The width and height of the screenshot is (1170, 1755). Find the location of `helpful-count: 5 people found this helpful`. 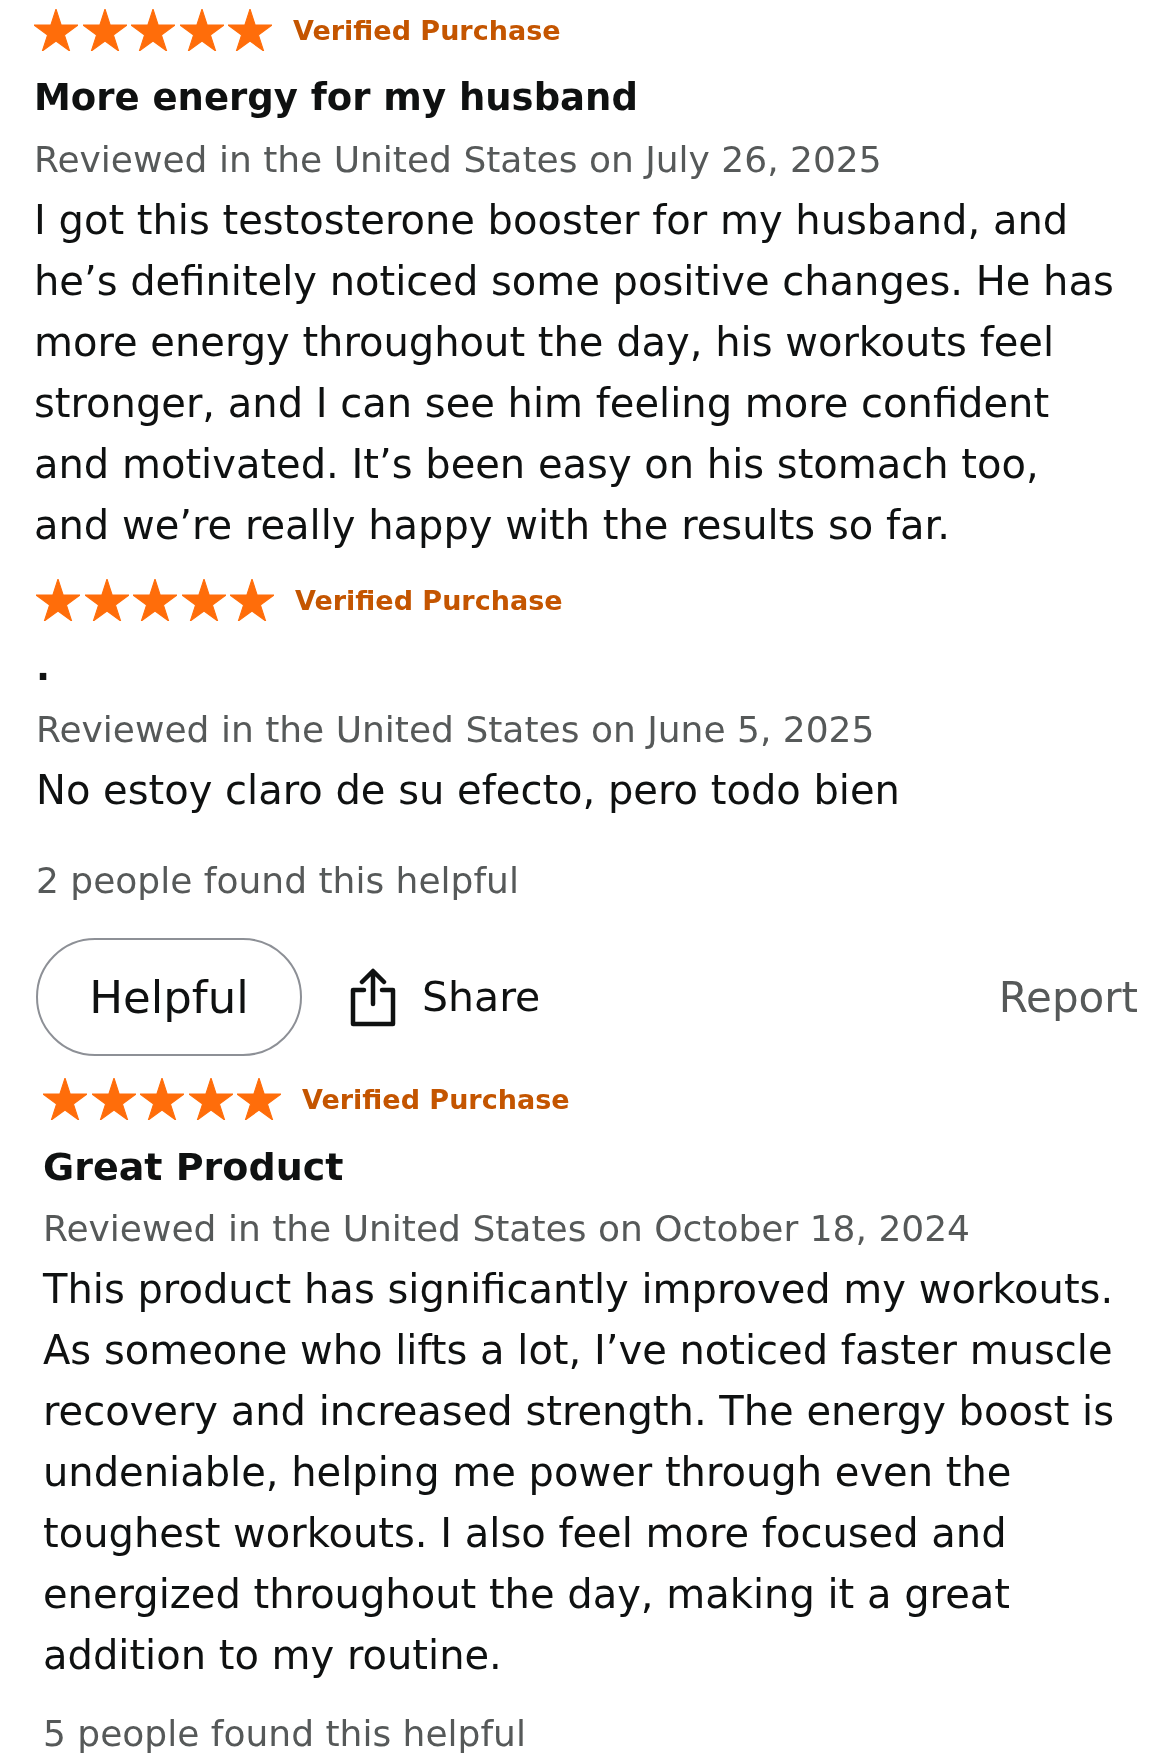

helpful-count: 5 people found this helpful is located at coordinates (285, 1733).